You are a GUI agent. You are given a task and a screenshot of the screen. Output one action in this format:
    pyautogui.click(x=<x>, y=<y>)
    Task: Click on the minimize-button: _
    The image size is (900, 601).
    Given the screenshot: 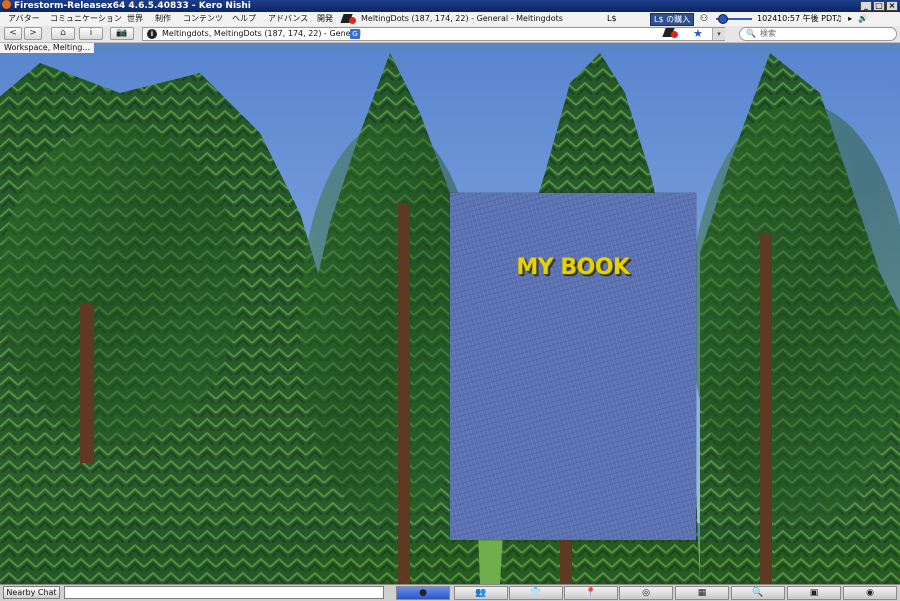 What is the action you would take?
    pyautogui.click(x=866, y=6)
    